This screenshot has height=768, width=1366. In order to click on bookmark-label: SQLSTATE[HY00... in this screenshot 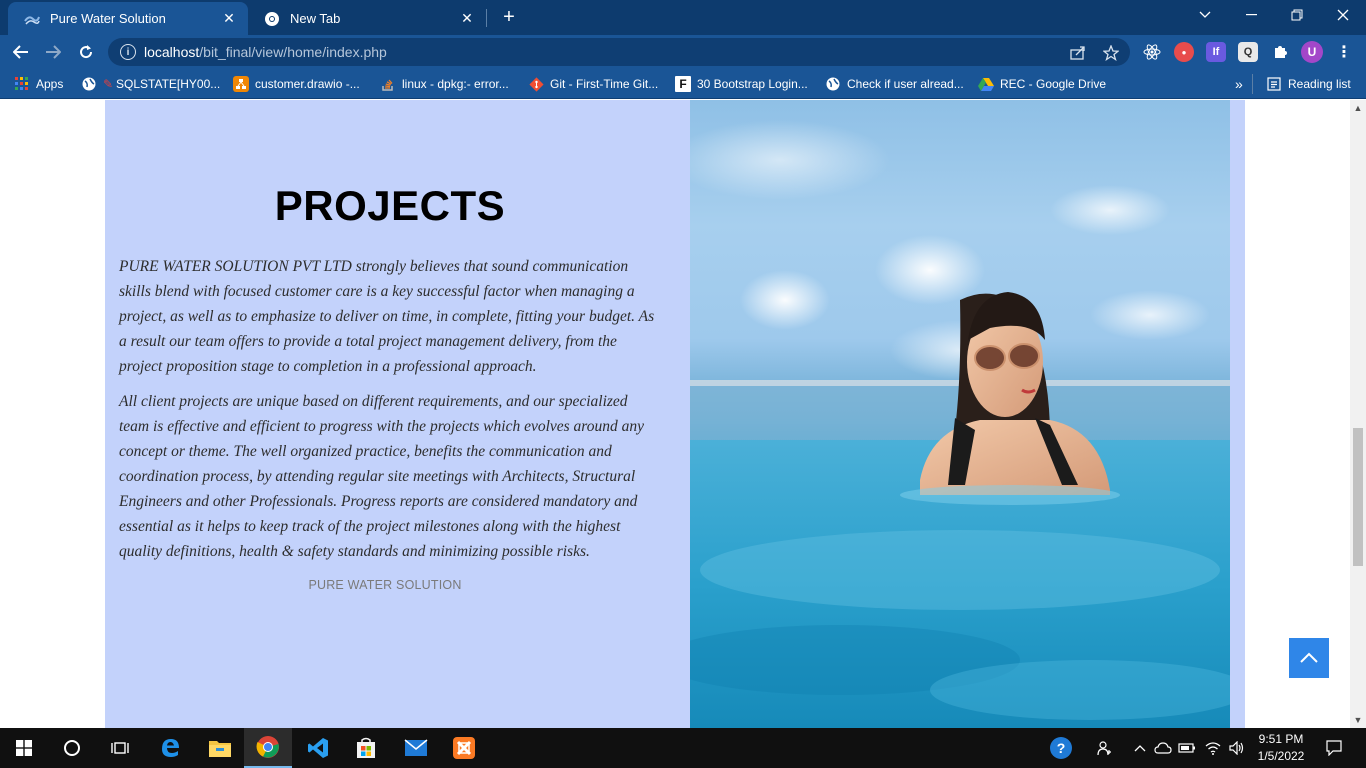, I will do `click(168, 84)`.